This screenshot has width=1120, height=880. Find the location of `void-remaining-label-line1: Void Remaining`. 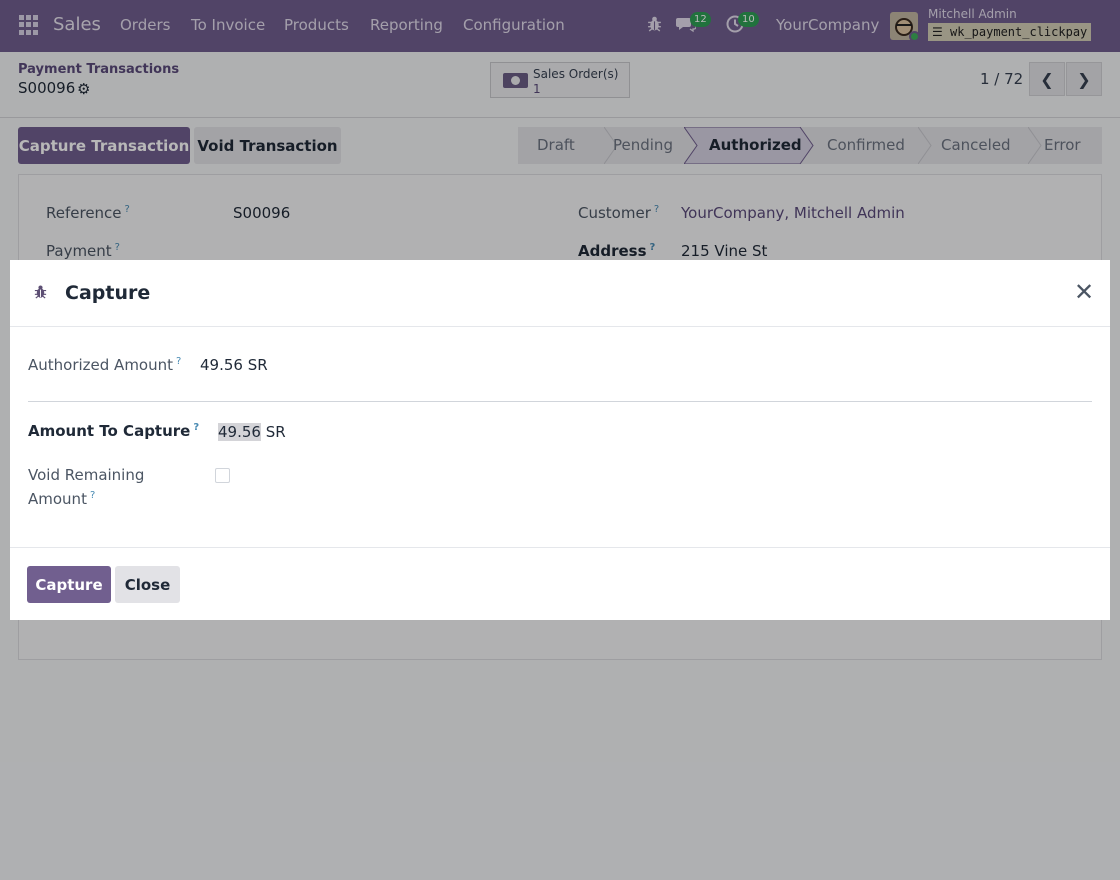

void-remaining-label-line1: Void Remaining is located at coordinates (86, 475).